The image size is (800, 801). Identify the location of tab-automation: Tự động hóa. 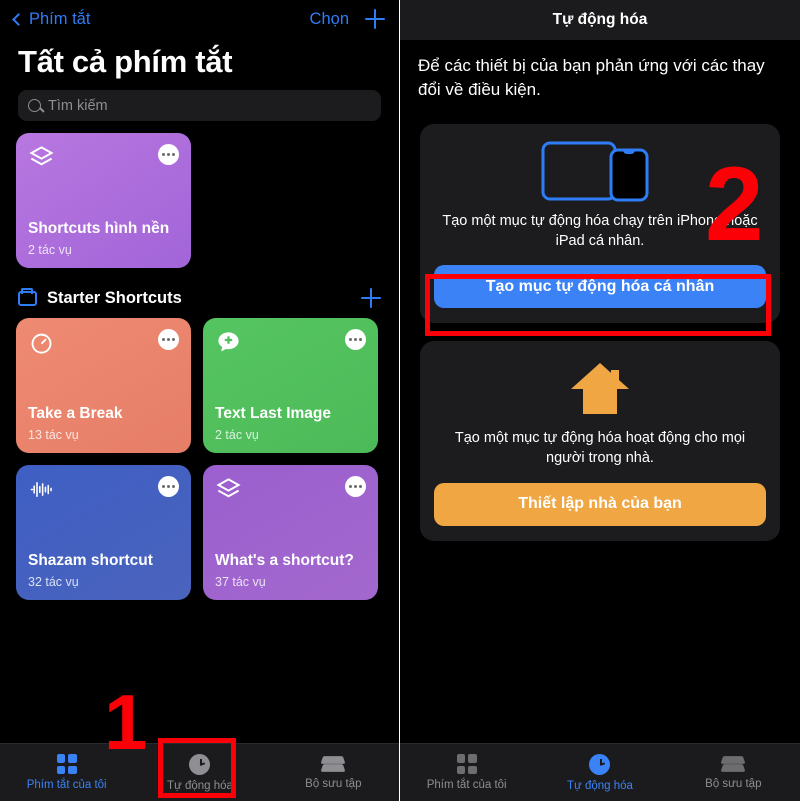
(599, 772).